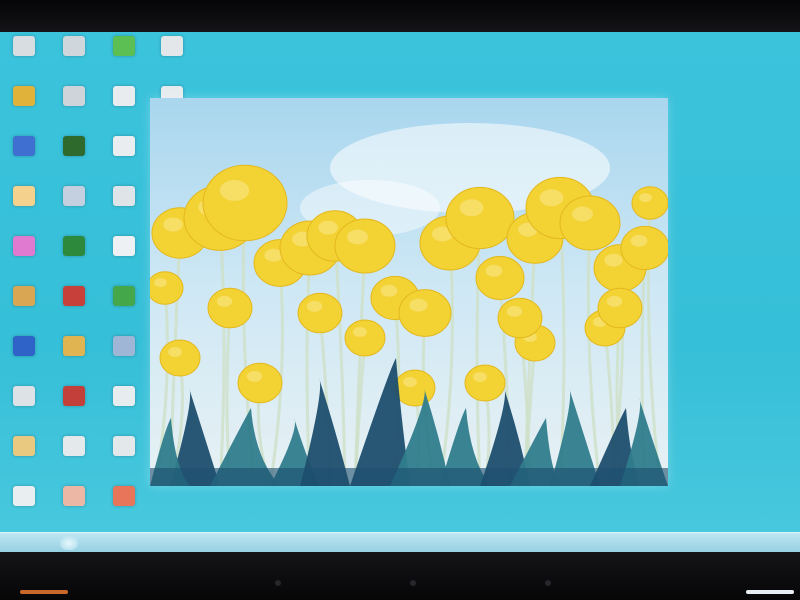 The height and width of the screenshot is (600, 800). What do you see at coordinates (409, 477) in the screenshot?
I see `foliage-base` at bounding box center [409, 477].